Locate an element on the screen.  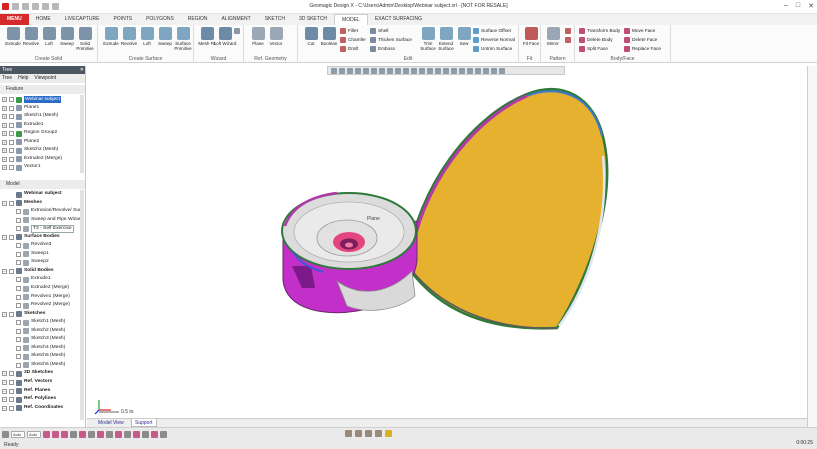
feature-tree-item: + Extrude2 (Merge) is located at coordinates (42, 159).